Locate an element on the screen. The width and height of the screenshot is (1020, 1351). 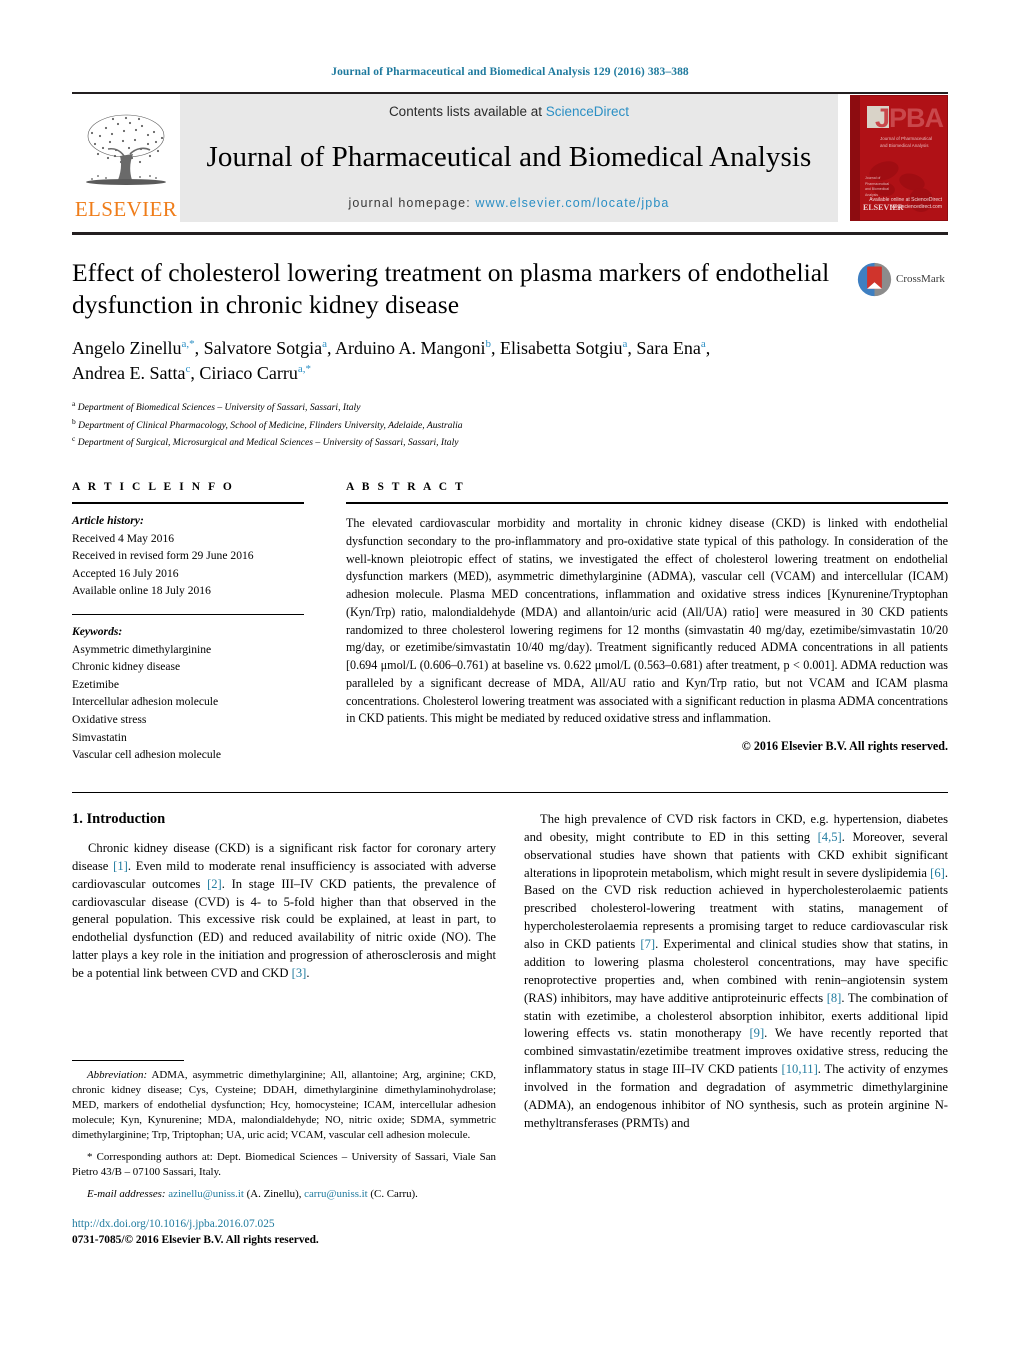
cover-acronym: JPBA is located at coordinates (909, 118).